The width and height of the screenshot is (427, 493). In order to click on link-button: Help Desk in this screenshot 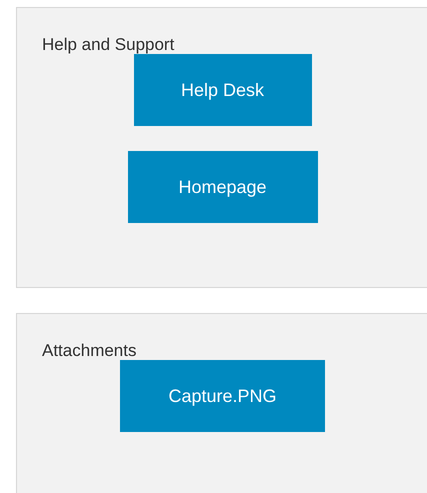, I will do `click(223, 90)`.